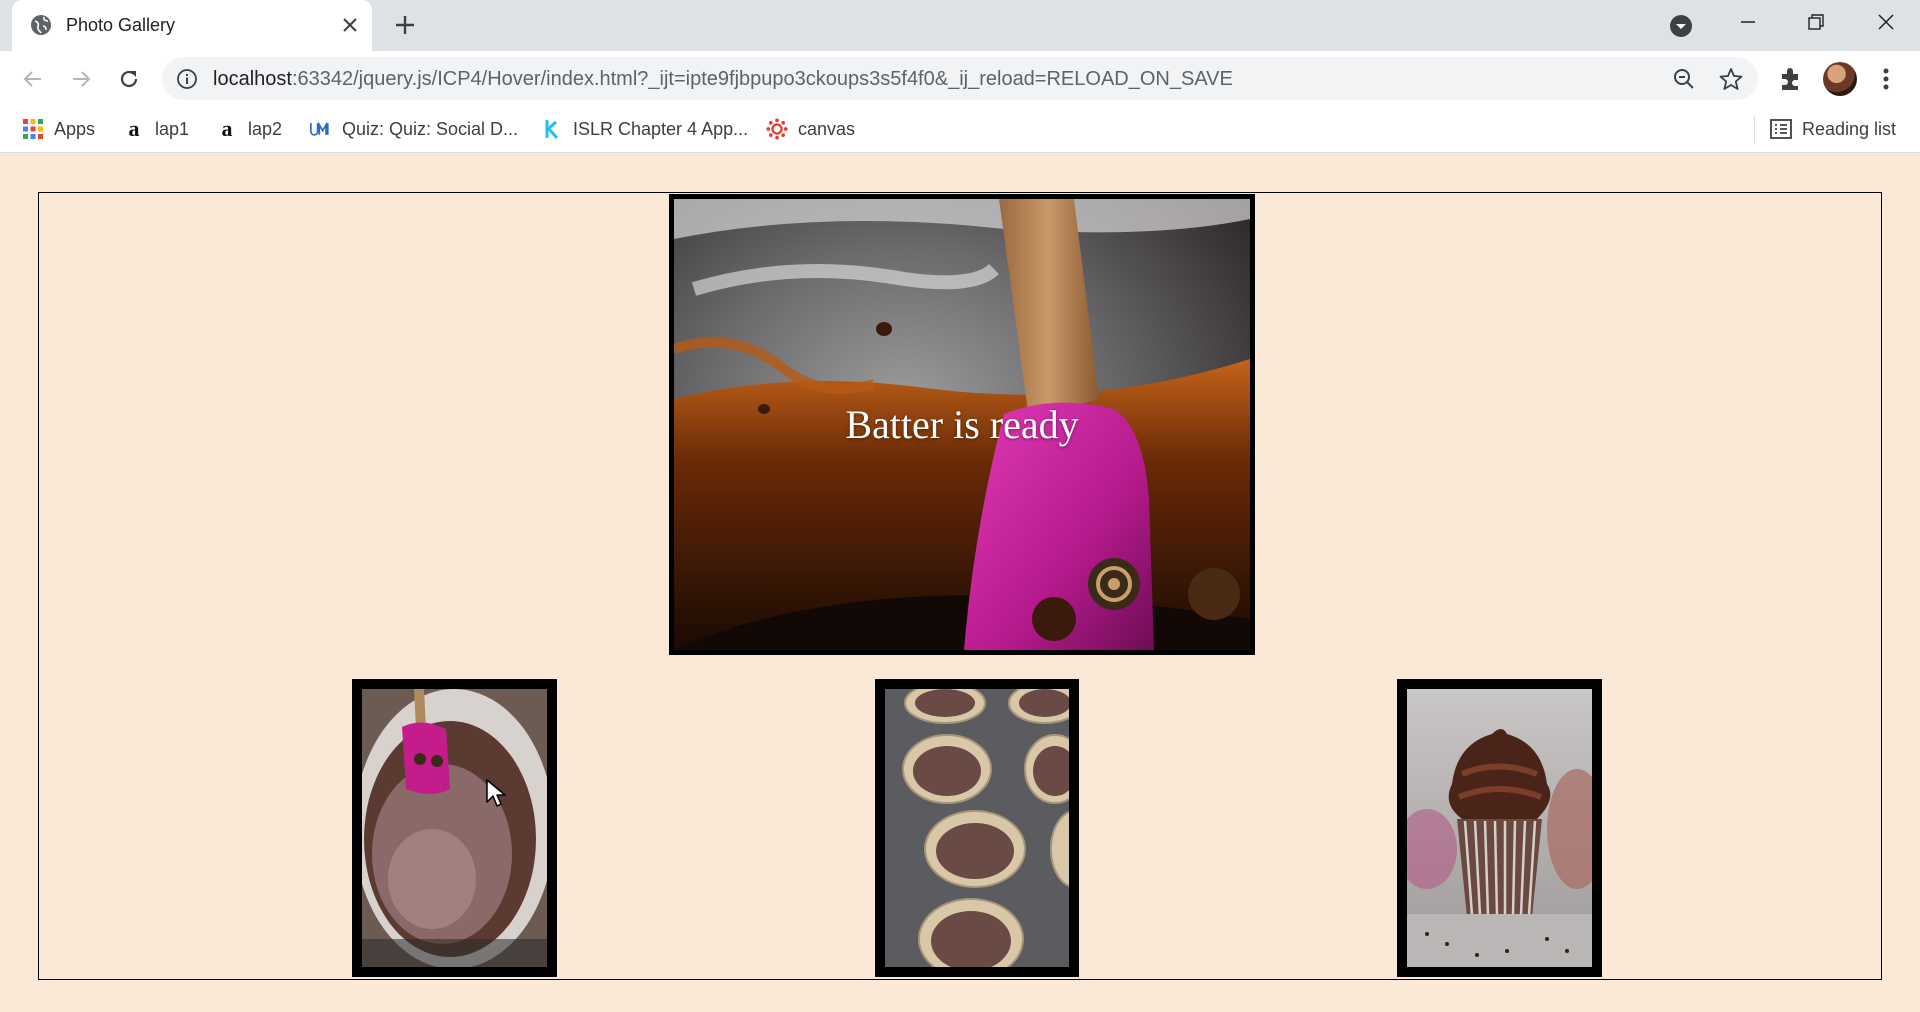 This screenshot has height=1012, width=1920. What do you see at coordinates (321, 129) in the screenshot?
I see `umkc-icon` at bounding box center [321, 129].